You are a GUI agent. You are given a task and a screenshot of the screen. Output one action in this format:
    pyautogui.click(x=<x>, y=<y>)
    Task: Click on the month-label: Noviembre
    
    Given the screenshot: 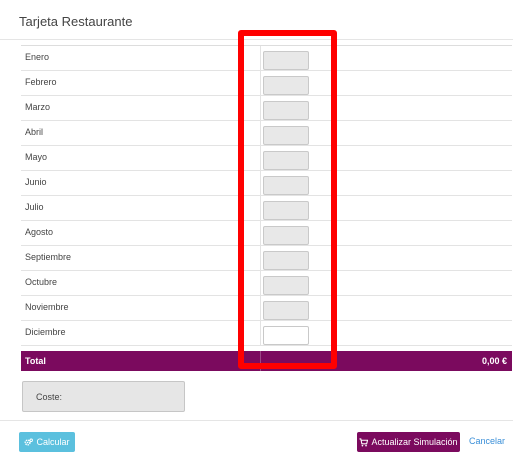 What is the action you would take?
    pyautogui.click(x=47, y=307)
    